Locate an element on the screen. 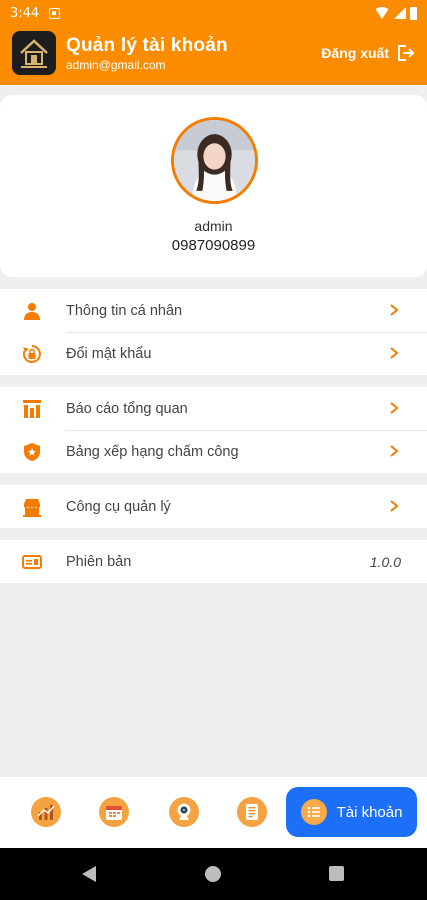  menu-group-account: Thông tin cá nhân Đổi mật khẩu is located at coordinates (213, 332).